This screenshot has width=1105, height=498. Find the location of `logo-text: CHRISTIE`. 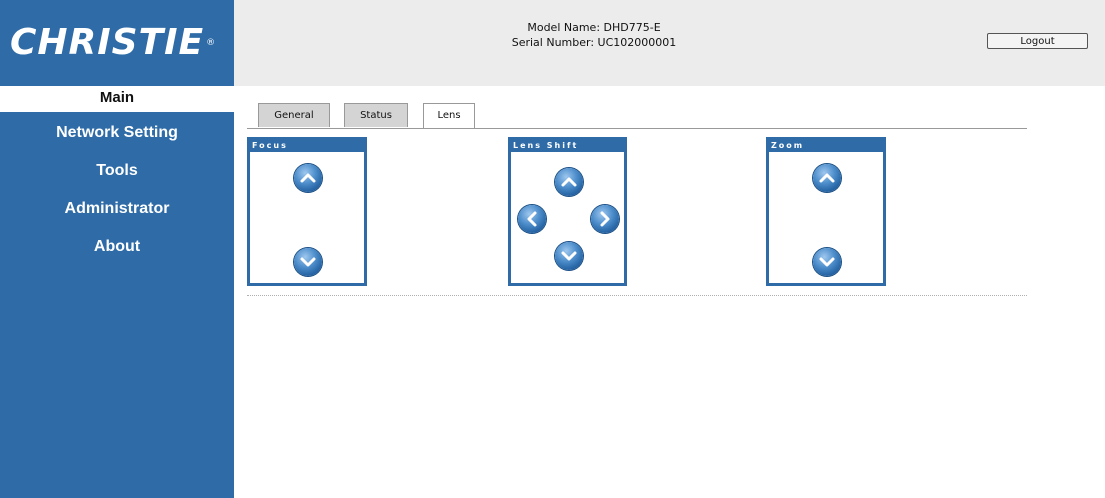

logo-text: CHRISTIE is located at coordinates (107, 42).